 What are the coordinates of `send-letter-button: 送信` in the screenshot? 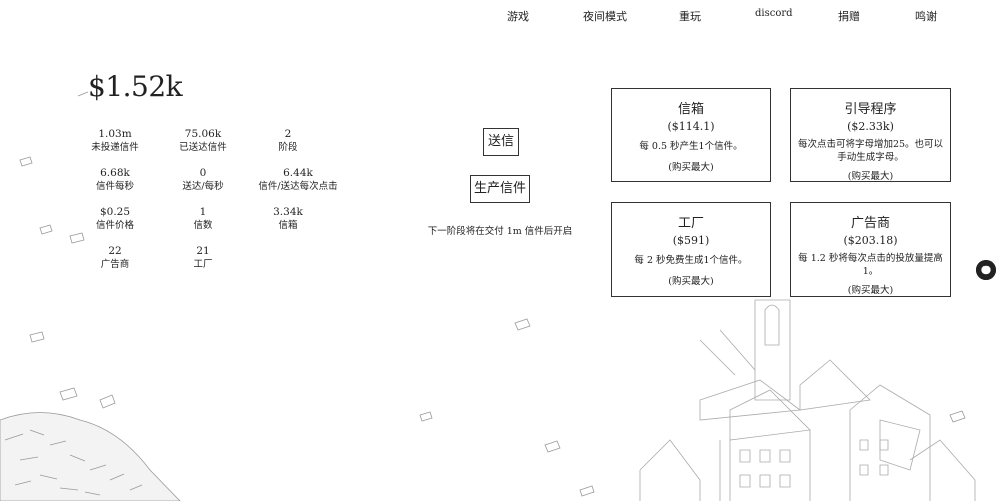 It's located at (501, 142).